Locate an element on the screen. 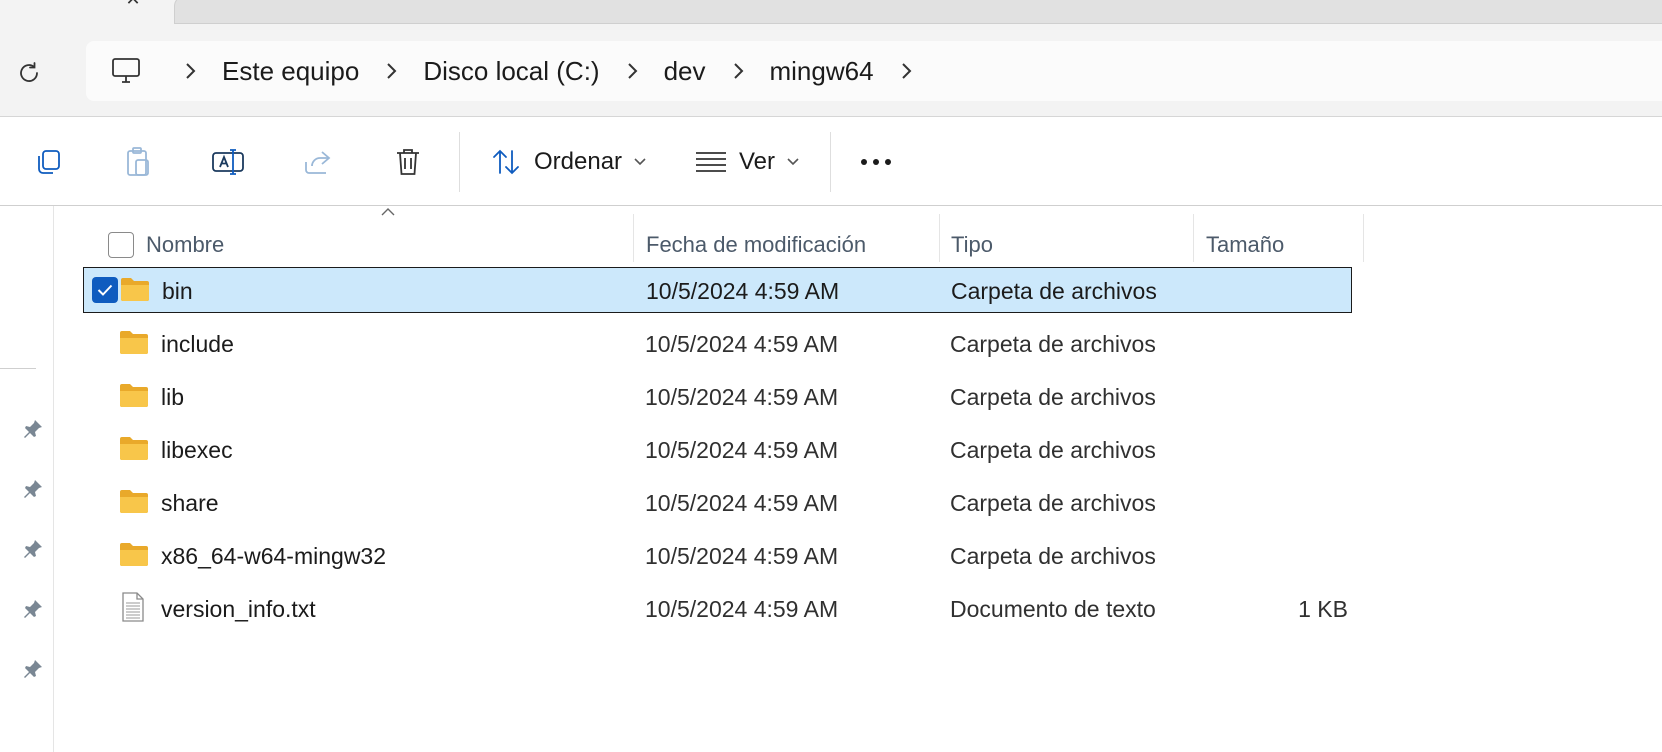 The height and width of the screenshot is (752, 1662). file-type: Documento de texto is located at coordinates (1053, 609).